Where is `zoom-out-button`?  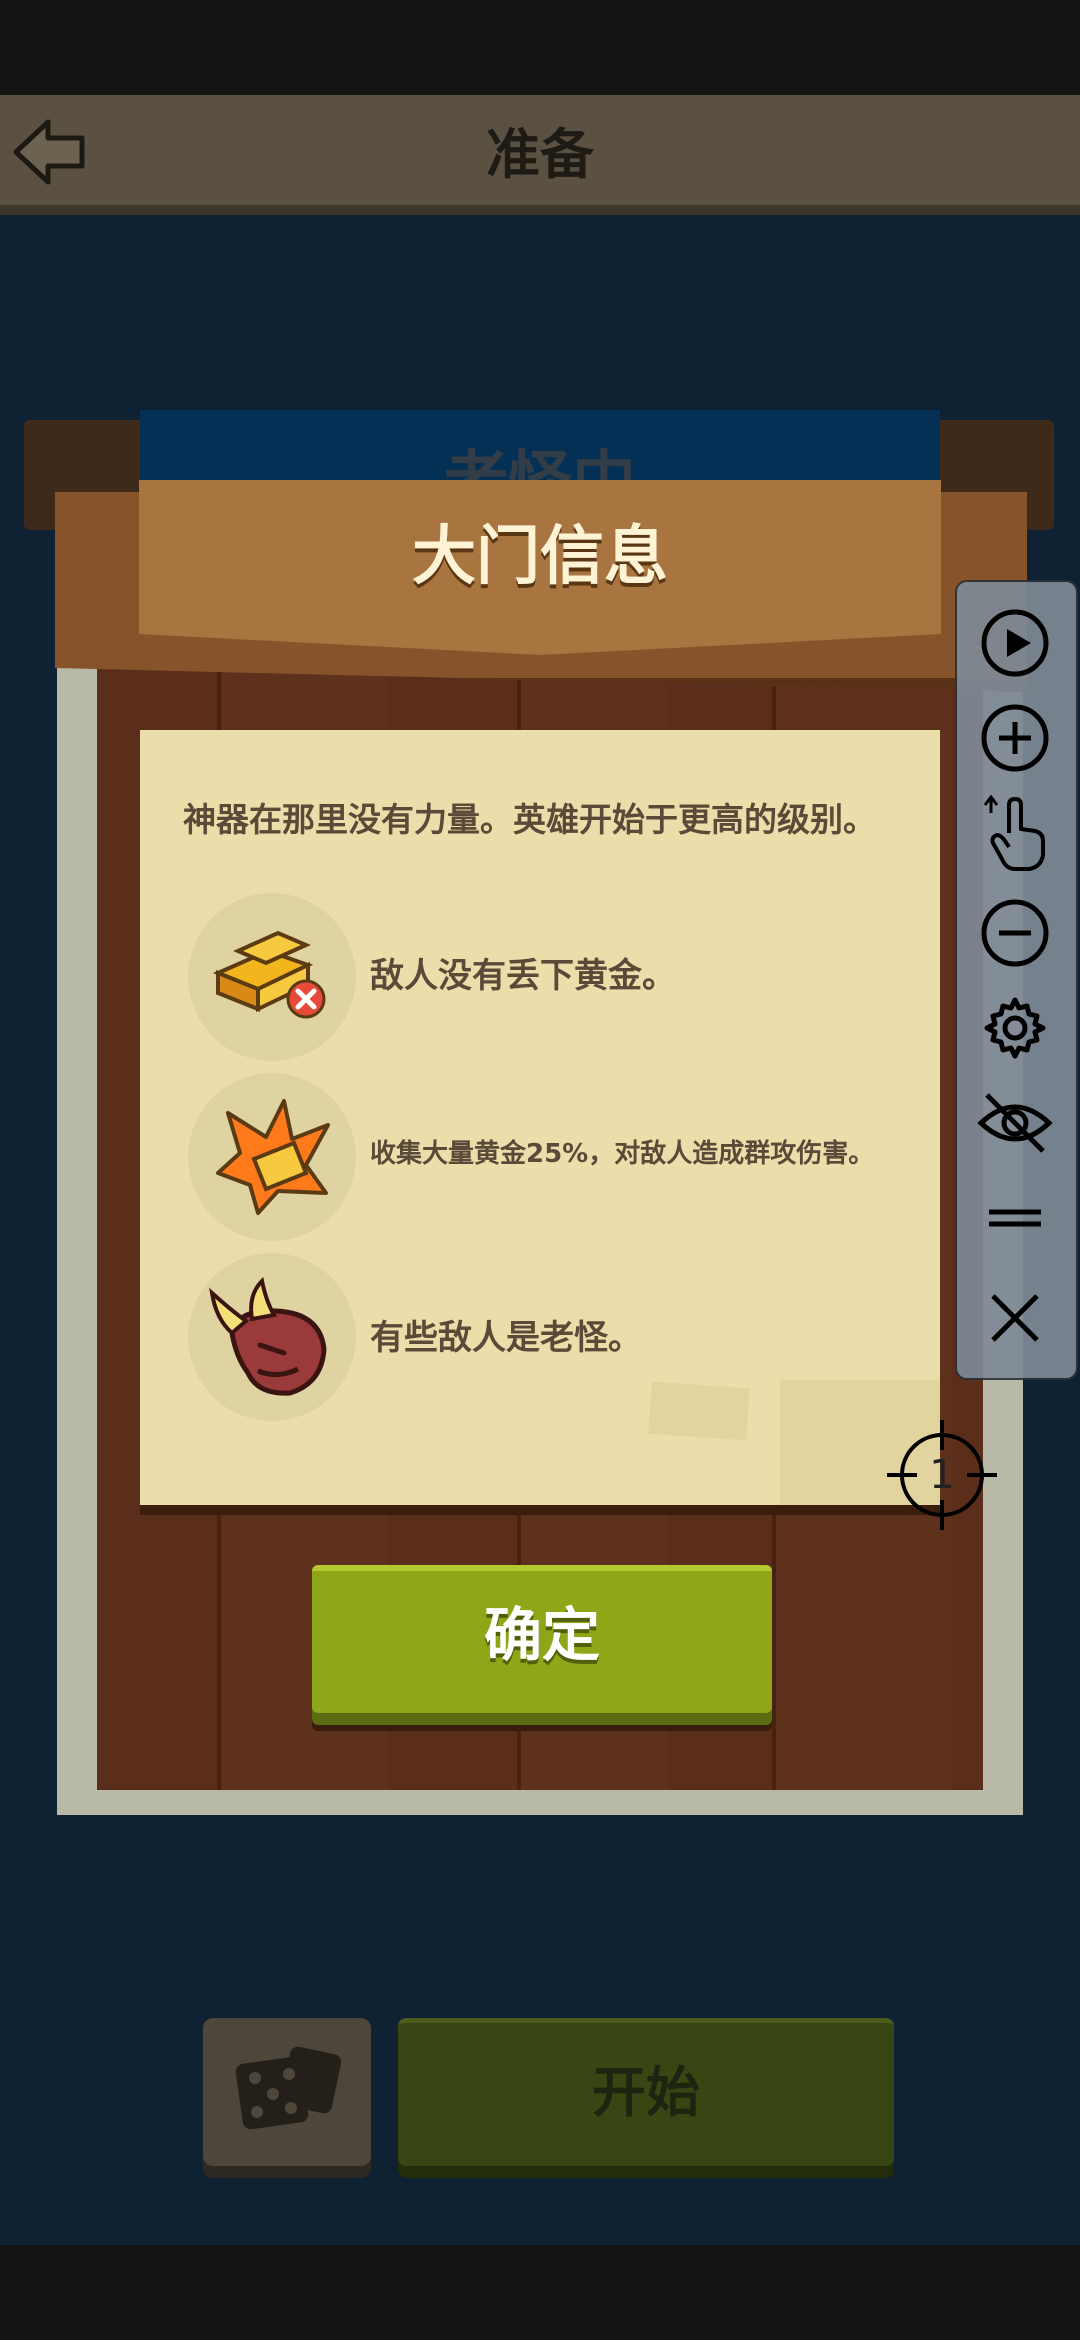
zoom-out-button is located at coordinates (1015, 933).